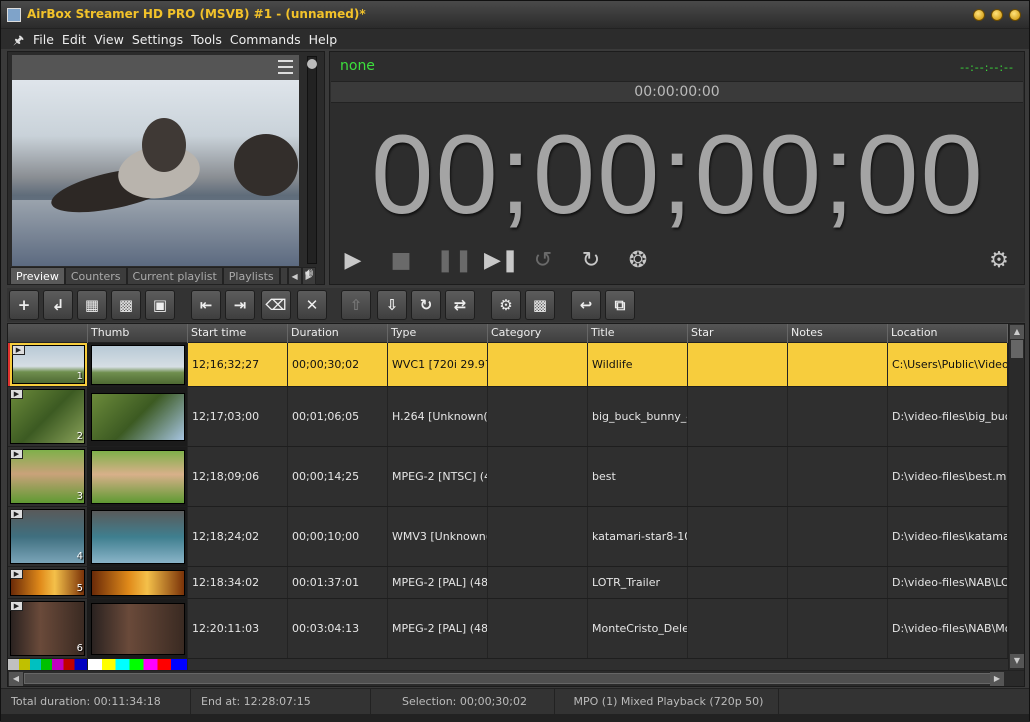 Image resolution: width=1030 pixels, height=722 pixels. I want to click on clip-thumbnail, so click(137, 582).